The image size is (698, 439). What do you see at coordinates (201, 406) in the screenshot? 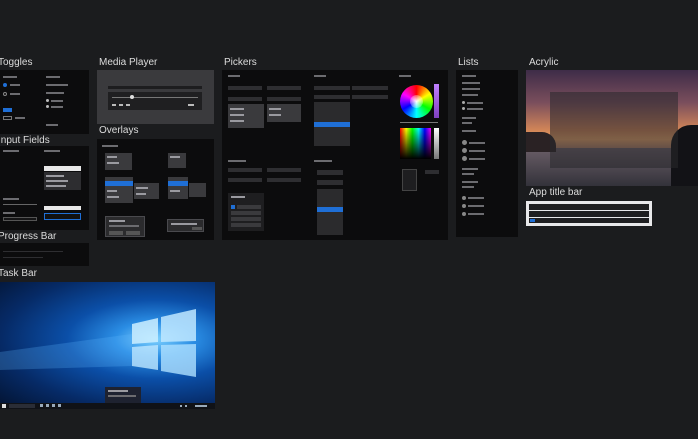
I see `tray-clock` at bounding box center [201, 406].